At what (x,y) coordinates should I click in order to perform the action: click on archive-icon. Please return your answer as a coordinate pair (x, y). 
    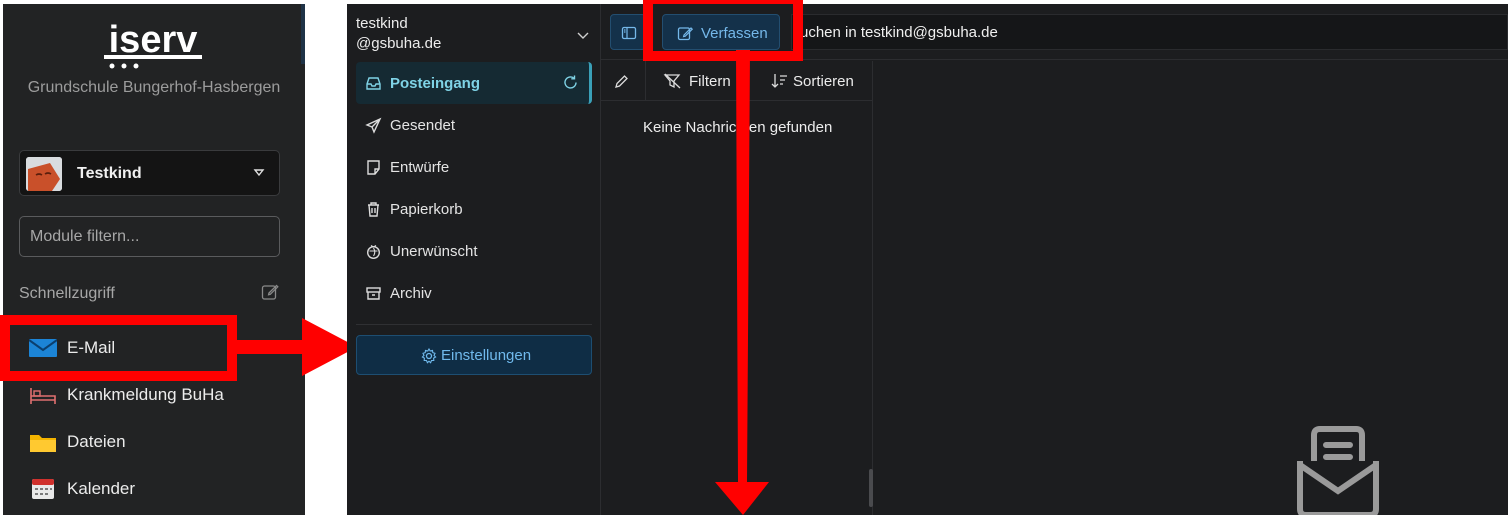
    Looking at the image, I should click on (373, 293).